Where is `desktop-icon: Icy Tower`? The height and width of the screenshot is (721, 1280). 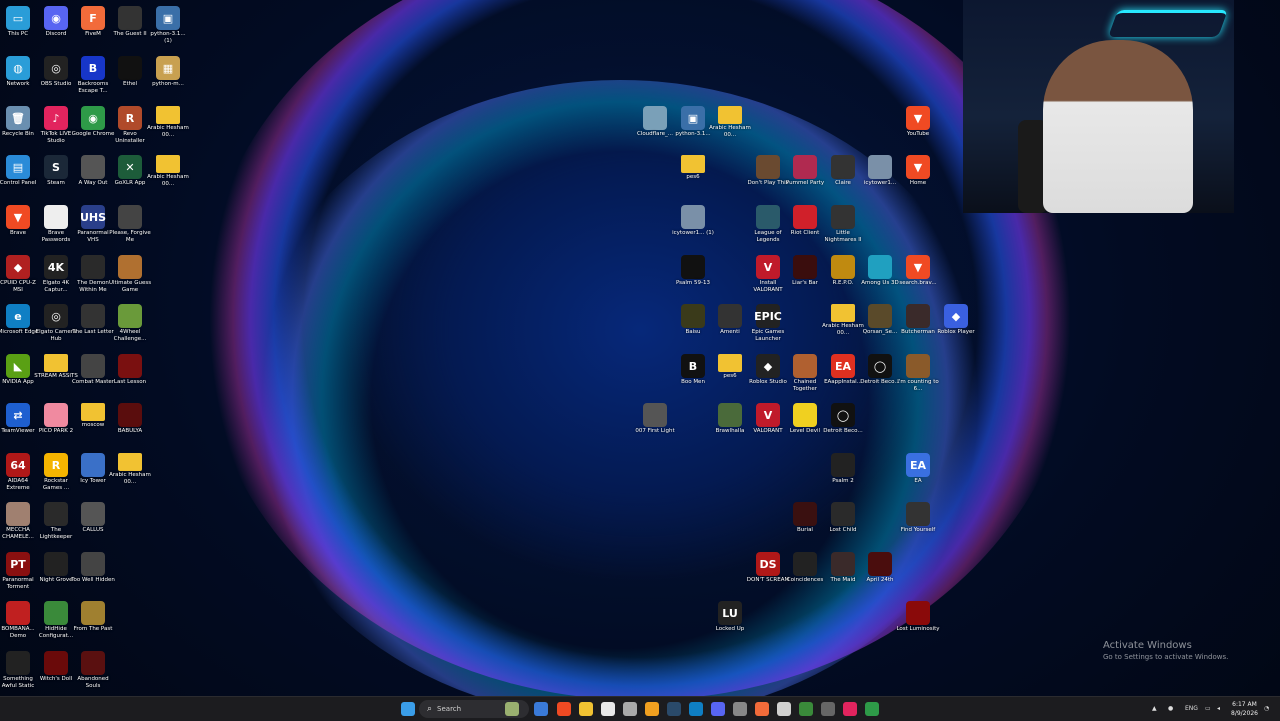 desktop-icon: Icy Tower is located at coordinates (93, 469).